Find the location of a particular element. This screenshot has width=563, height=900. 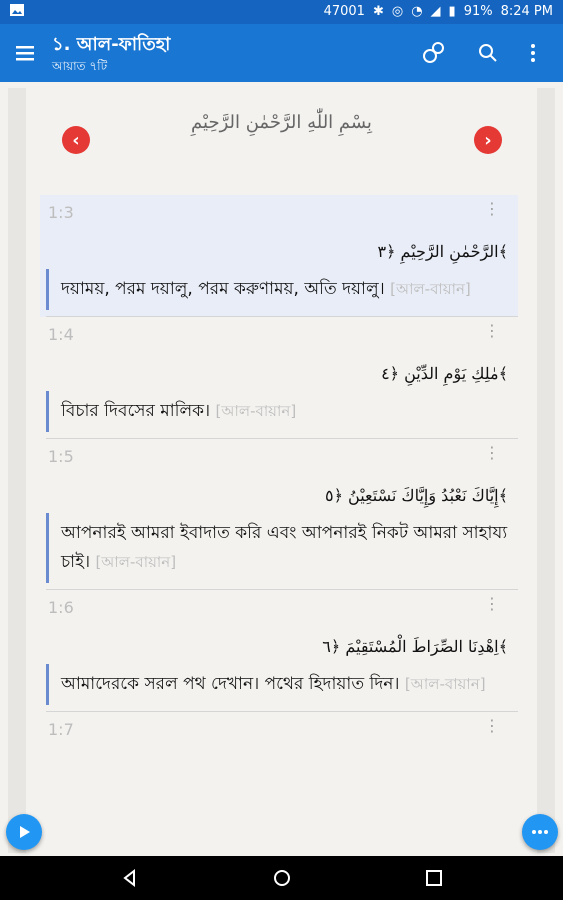

next-surah-button: › is located at coordinates (488, 140).